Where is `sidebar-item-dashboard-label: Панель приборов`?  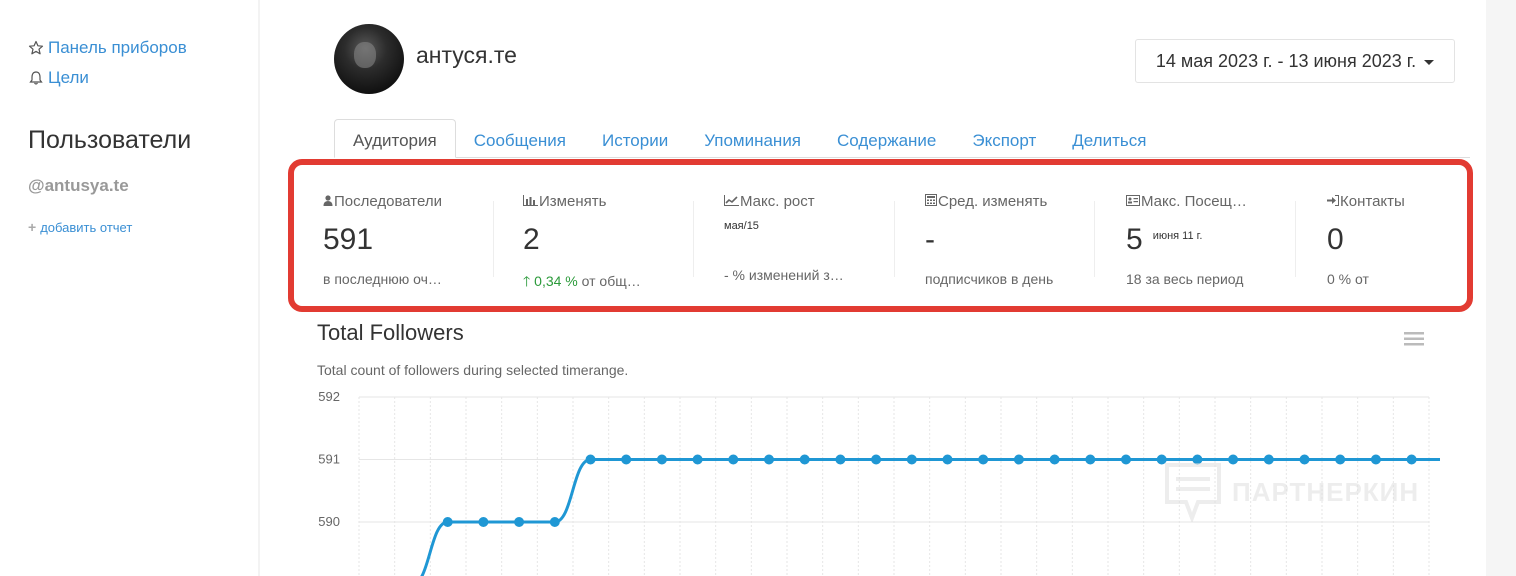 sidebar-item-dashboard-label: Панель приборов is located at coordinates (117, 47).